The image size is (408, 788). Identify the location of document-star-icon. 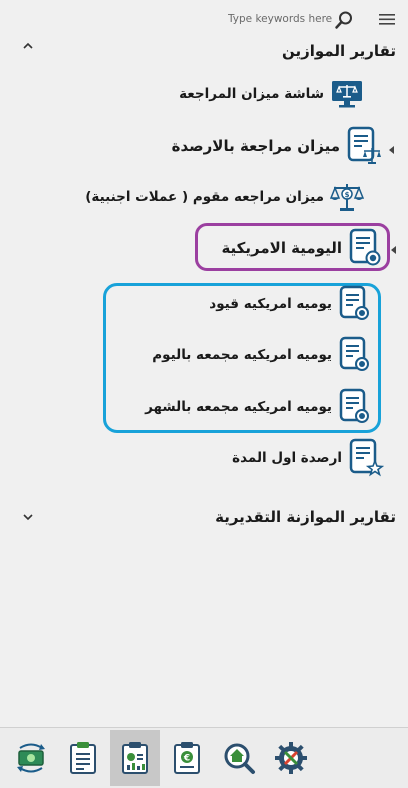
(366, 457).